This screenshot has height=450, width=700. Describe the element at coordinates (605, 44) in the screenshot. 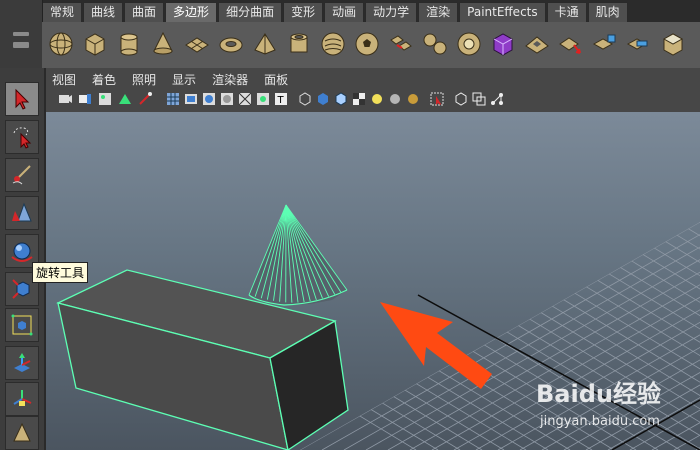

I see `bridge-icon` at that location.